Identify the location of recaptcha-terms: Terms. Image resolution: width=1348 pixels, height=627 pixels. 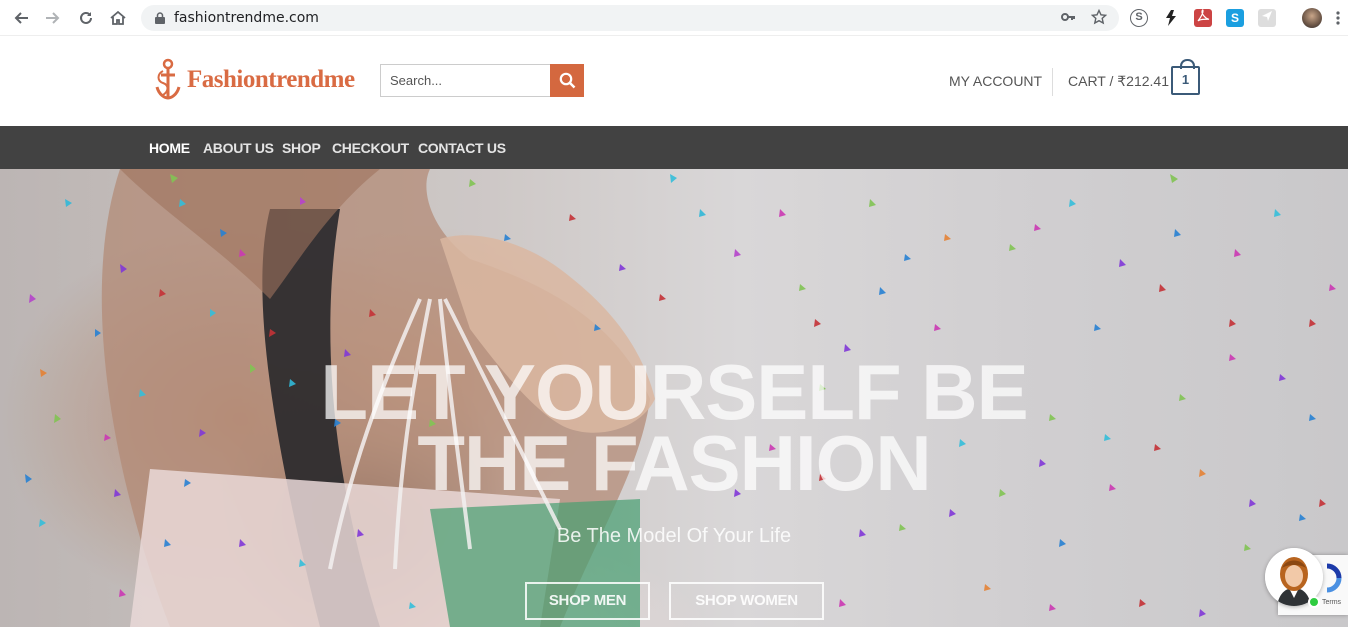
(1331, 602).